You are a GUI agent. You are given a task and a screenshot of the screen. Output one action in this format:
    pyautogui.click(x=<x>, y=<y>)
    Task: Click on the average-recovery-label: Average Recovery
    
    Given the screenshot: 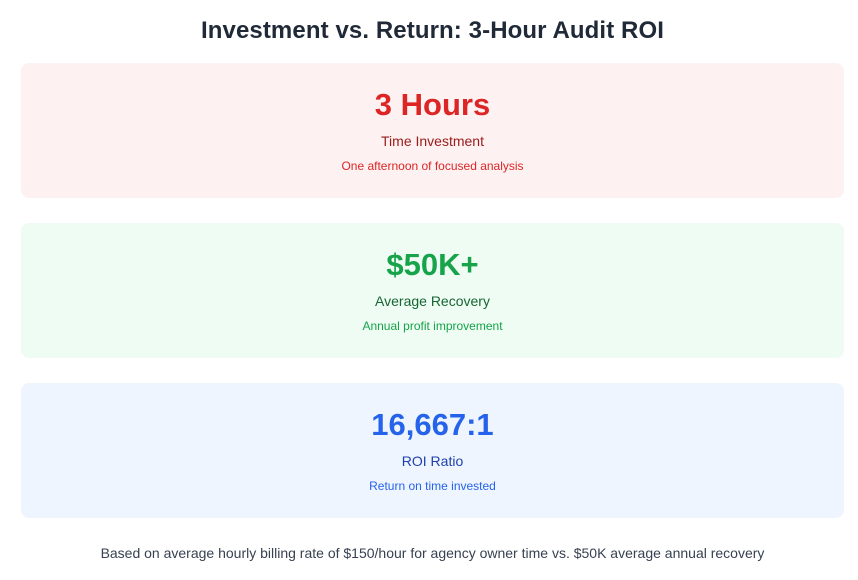 What is the action you would take?
    pyautogui.click(x=432, y=301)
    